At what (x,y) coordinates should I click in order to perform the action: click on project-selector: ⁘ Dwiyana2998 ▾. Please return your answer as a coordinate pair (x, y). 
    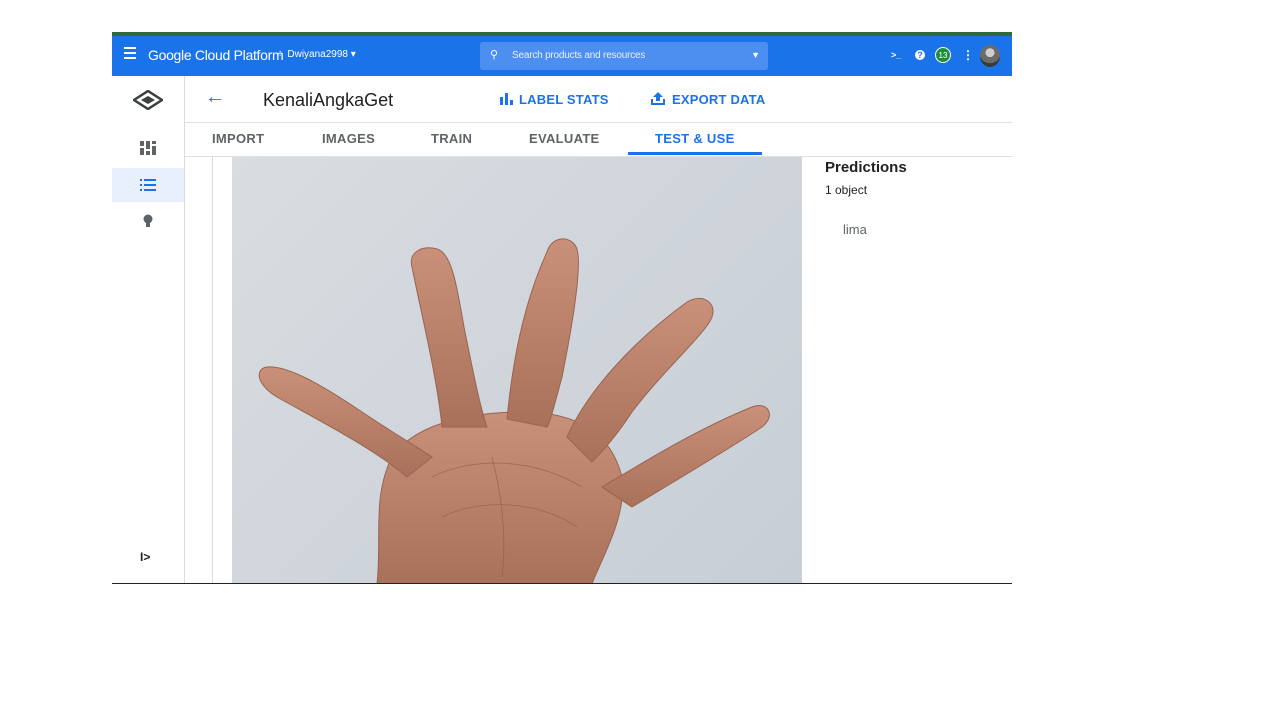
    Looking at the image, I should click on (316, 54).